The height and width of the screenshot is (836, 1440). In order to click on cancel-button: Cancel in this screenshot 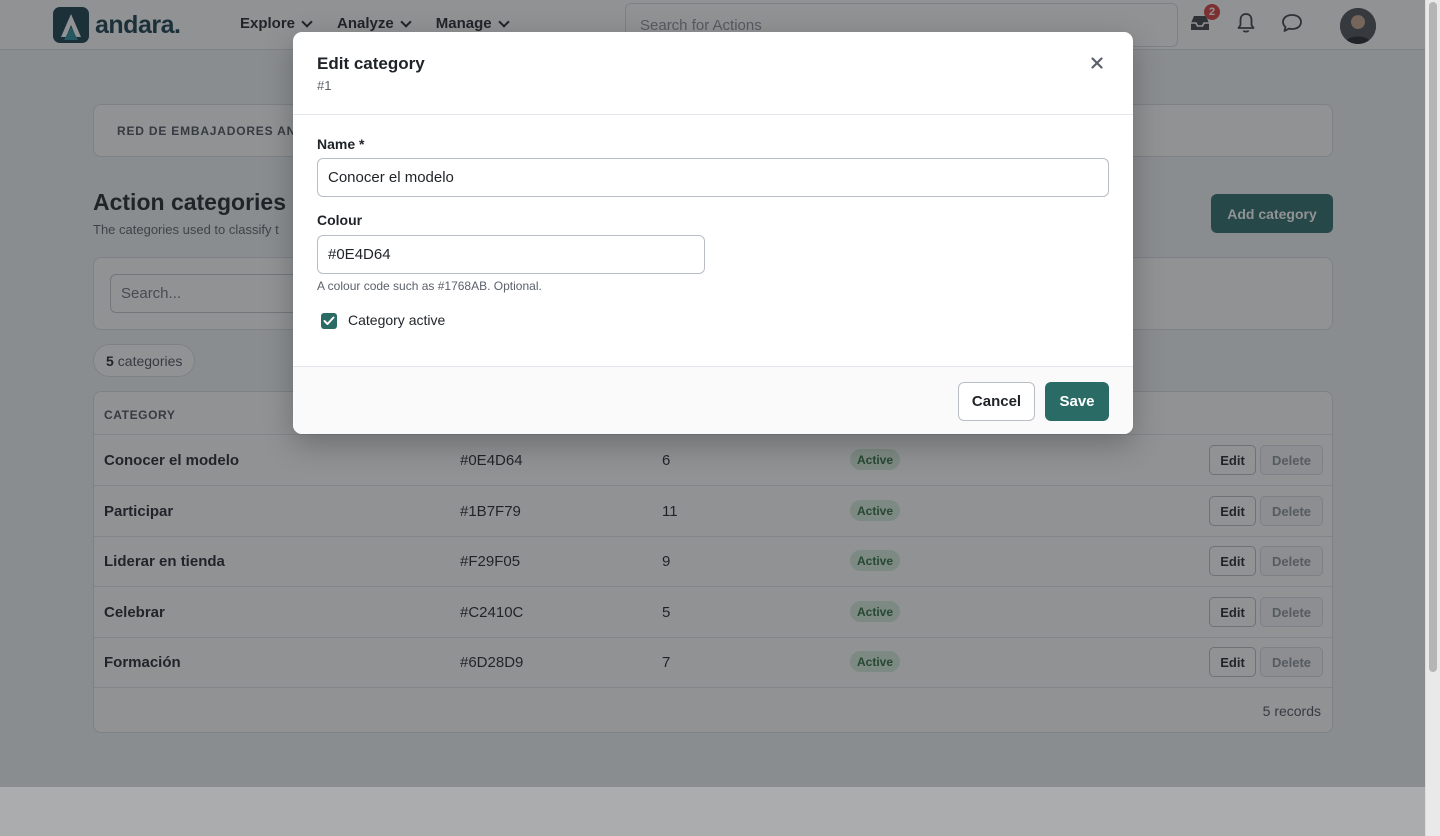, I will do `click(996, 401)`.